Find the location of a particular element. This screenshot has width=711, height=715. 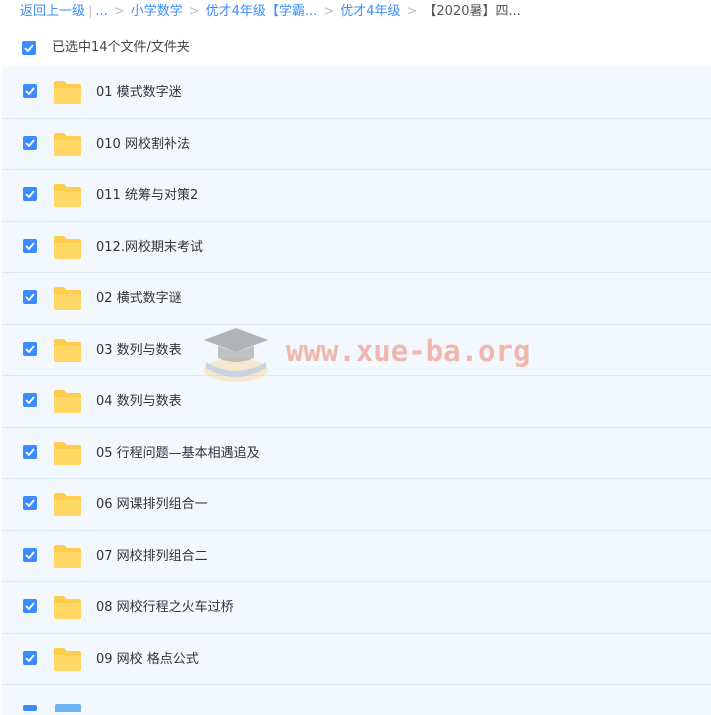

file-name: 012.网校期末考试 is located at coordinates (149, 248).